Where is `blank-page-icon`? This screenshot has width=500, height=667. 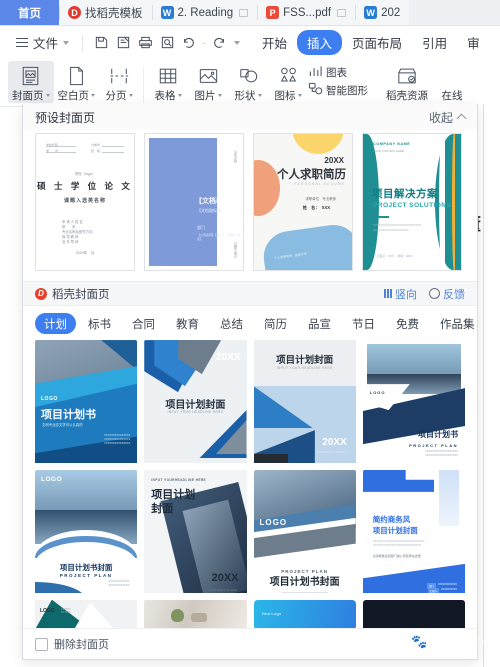 blank-page-icon is located at coordinates (76, 75).